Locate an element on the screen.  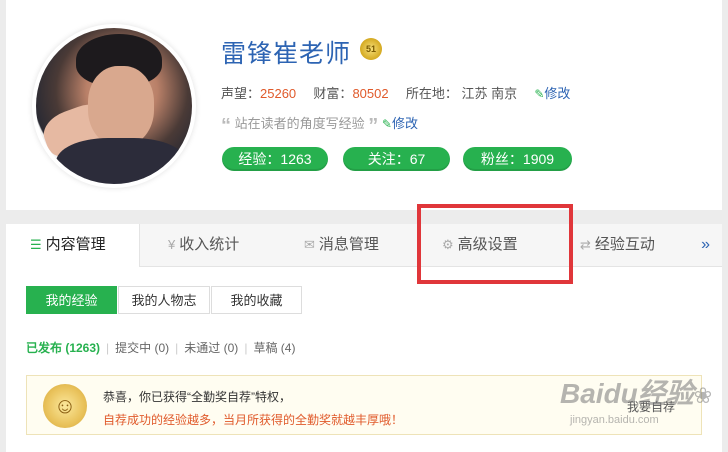
stats-line: 声望：25260 财富：80502 所在地： 江苏 南京 ✎修改 is located at coordinates (395, 92).